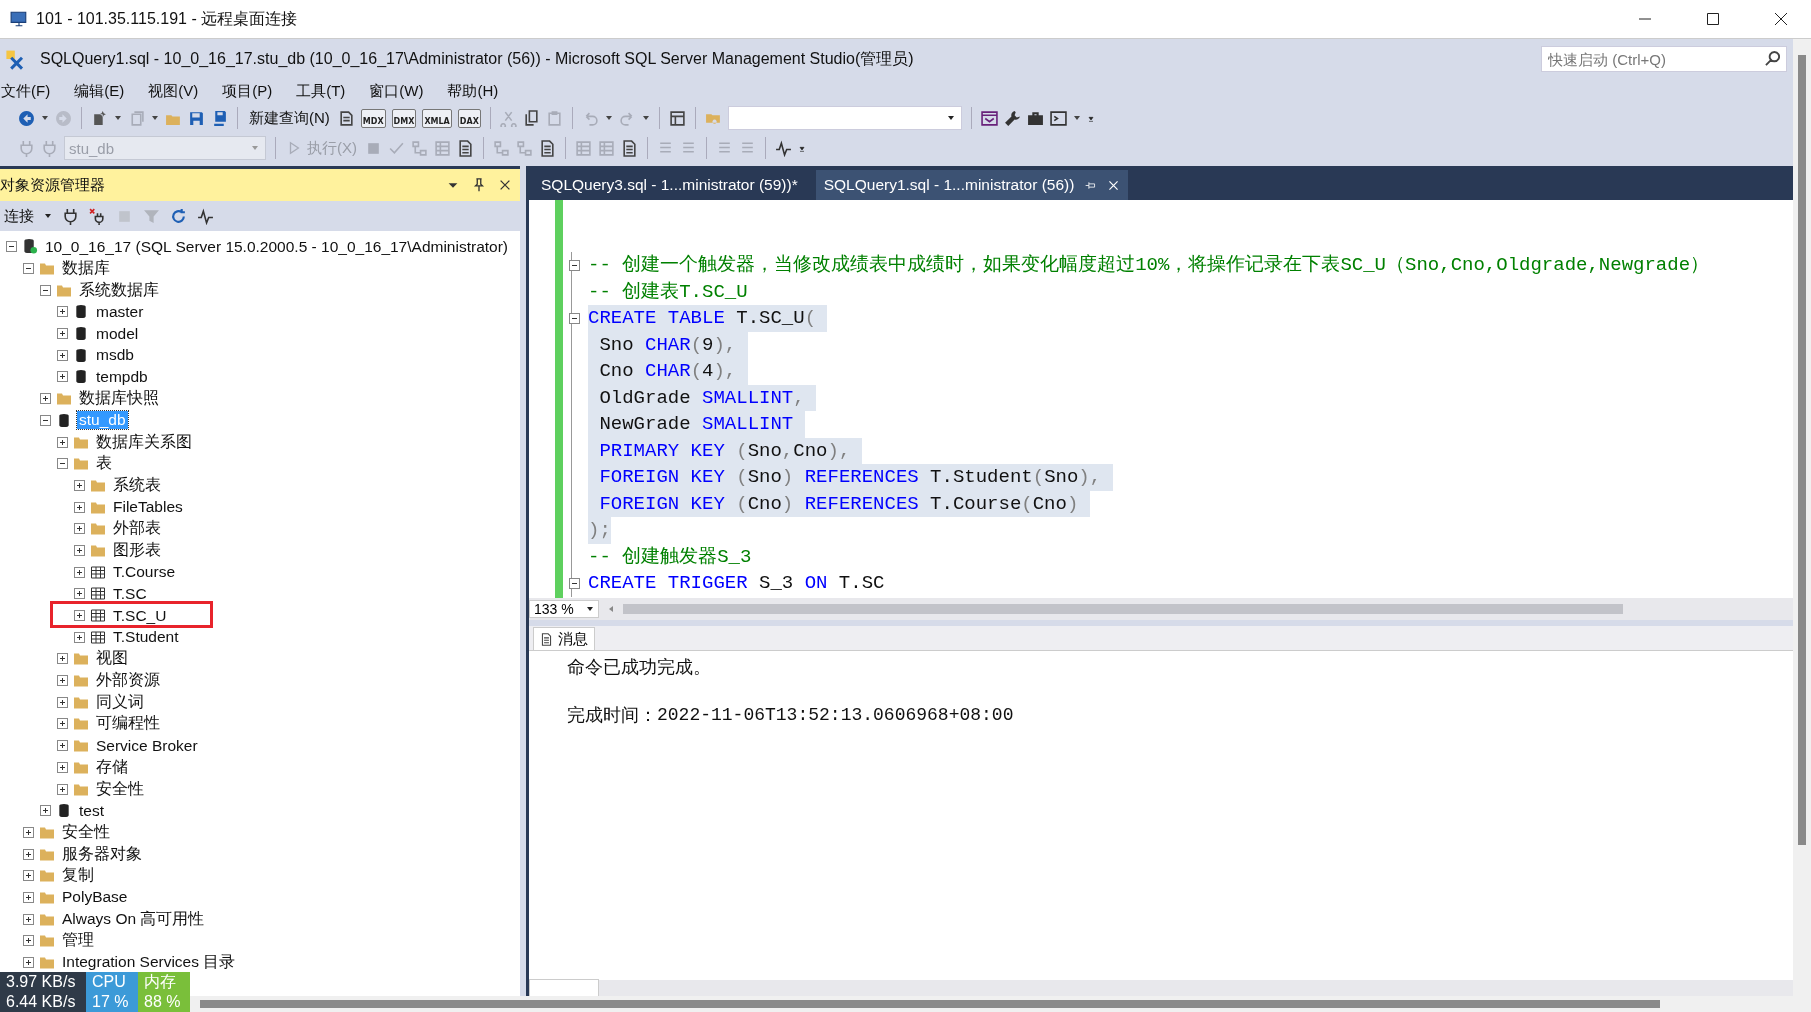 This screenshot has height=1012, width=1811. What do you see at coordinates (247, 91) in the screenshot?
I see `menu-item: 项目(P)` at bounding box center [247, 91].